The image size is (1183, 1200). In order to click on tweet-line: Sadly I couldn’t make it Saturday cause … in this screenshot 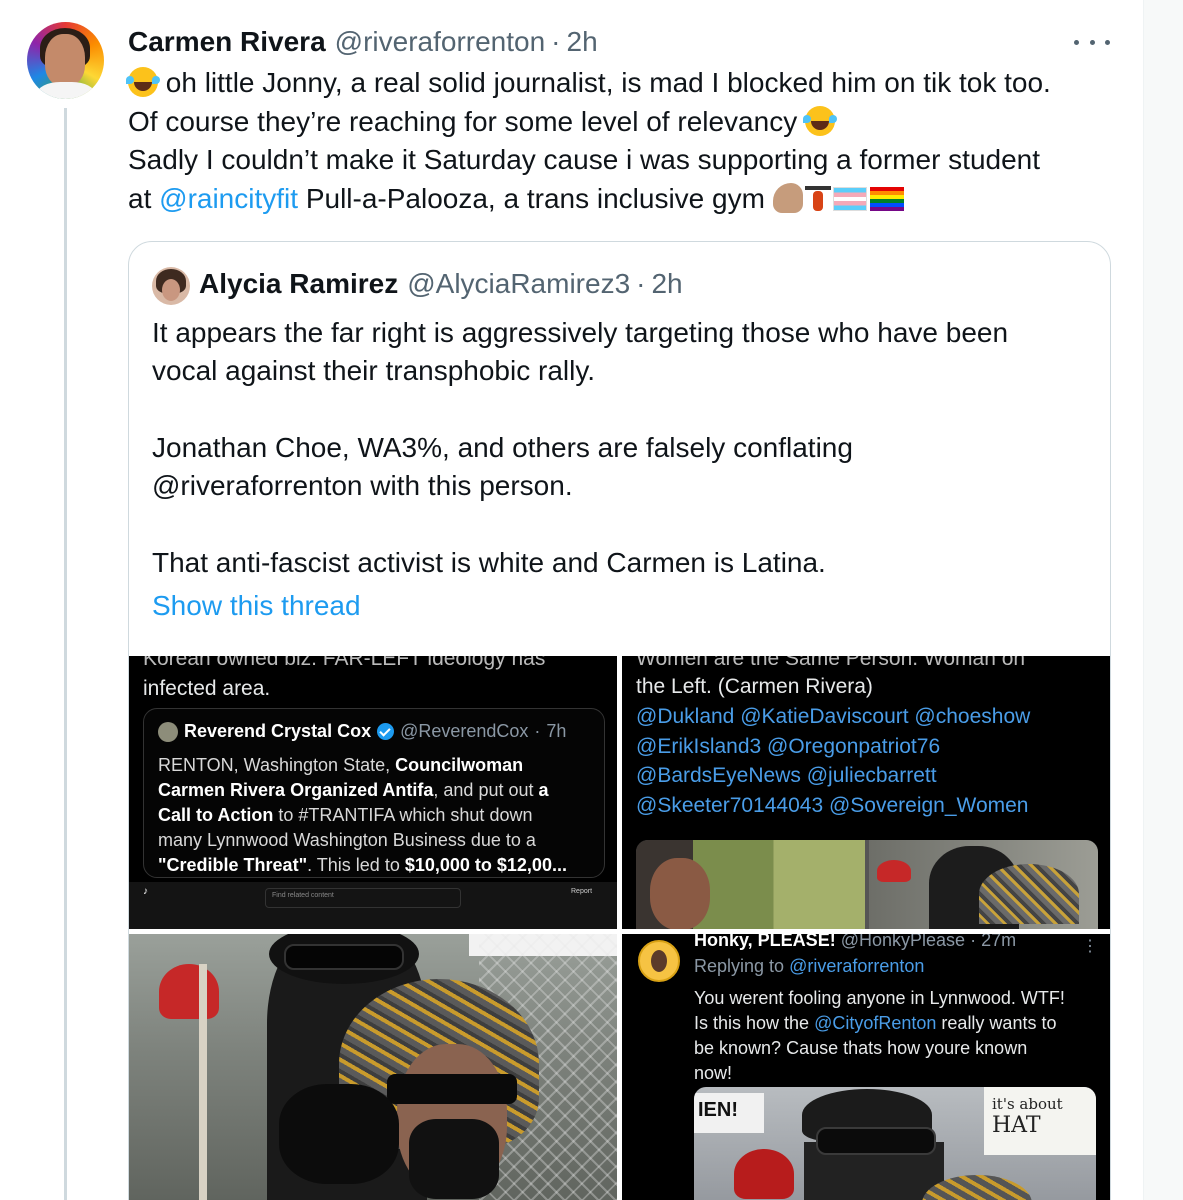, I will do `click(584, 159)`.